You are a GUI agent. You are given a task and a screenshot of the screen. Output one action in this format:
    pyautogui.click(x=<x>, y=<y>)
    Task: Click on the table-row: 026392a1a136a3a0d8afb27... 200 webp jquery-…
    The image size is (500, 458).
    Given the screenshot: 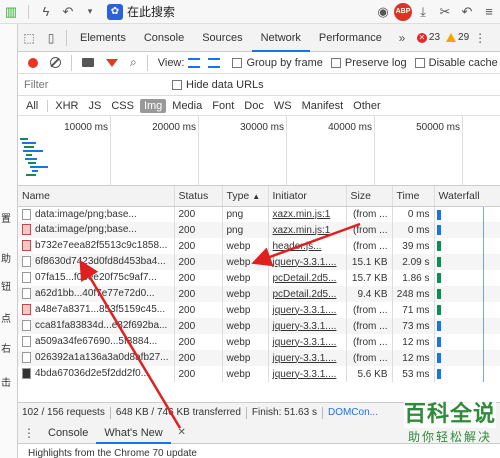 What is the action you would take?
    pyautogui.click(x=259, y=358)
    